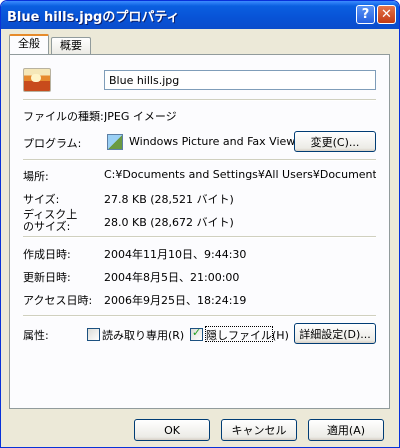 The width and height of the screenshot is (400, 448). What do you see at coordinates (169, 222) in the screenshot?
I see `disk-size-value: 28.0 KB (28,672 バイト)` at bounding box center [169, 222].